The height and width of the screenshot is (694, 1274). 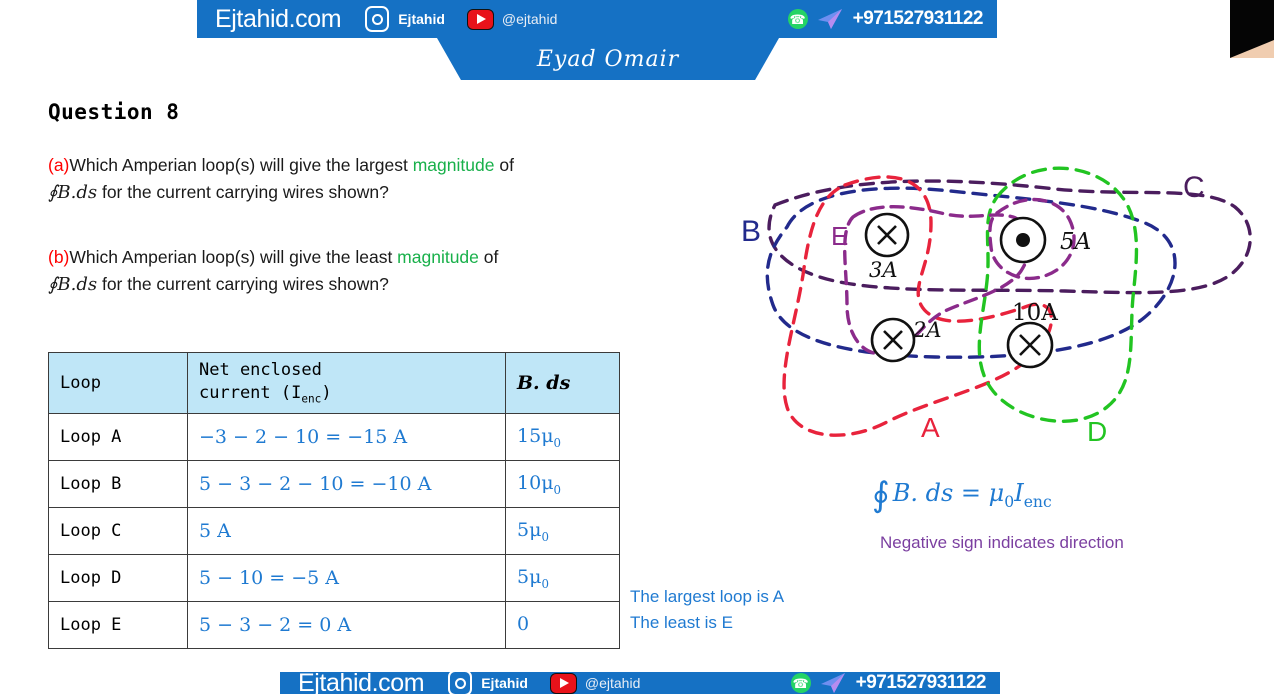 I want to click on answer-least: The least is E, so click(x=681, y=623).